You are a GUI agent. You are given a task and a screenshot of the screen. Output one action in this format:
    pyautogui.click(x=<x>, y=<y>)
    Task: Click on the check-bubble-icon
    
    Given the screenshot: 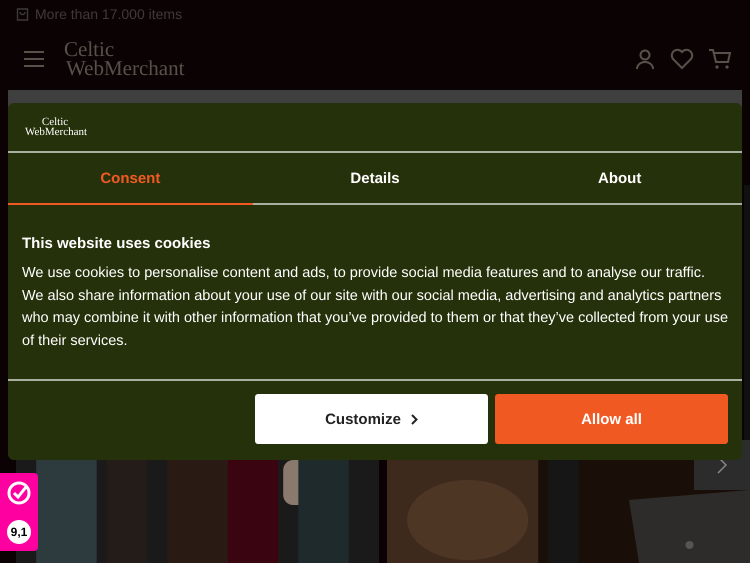 What is the action you would take?
    pyautogui.click(x=19, y=493)
    